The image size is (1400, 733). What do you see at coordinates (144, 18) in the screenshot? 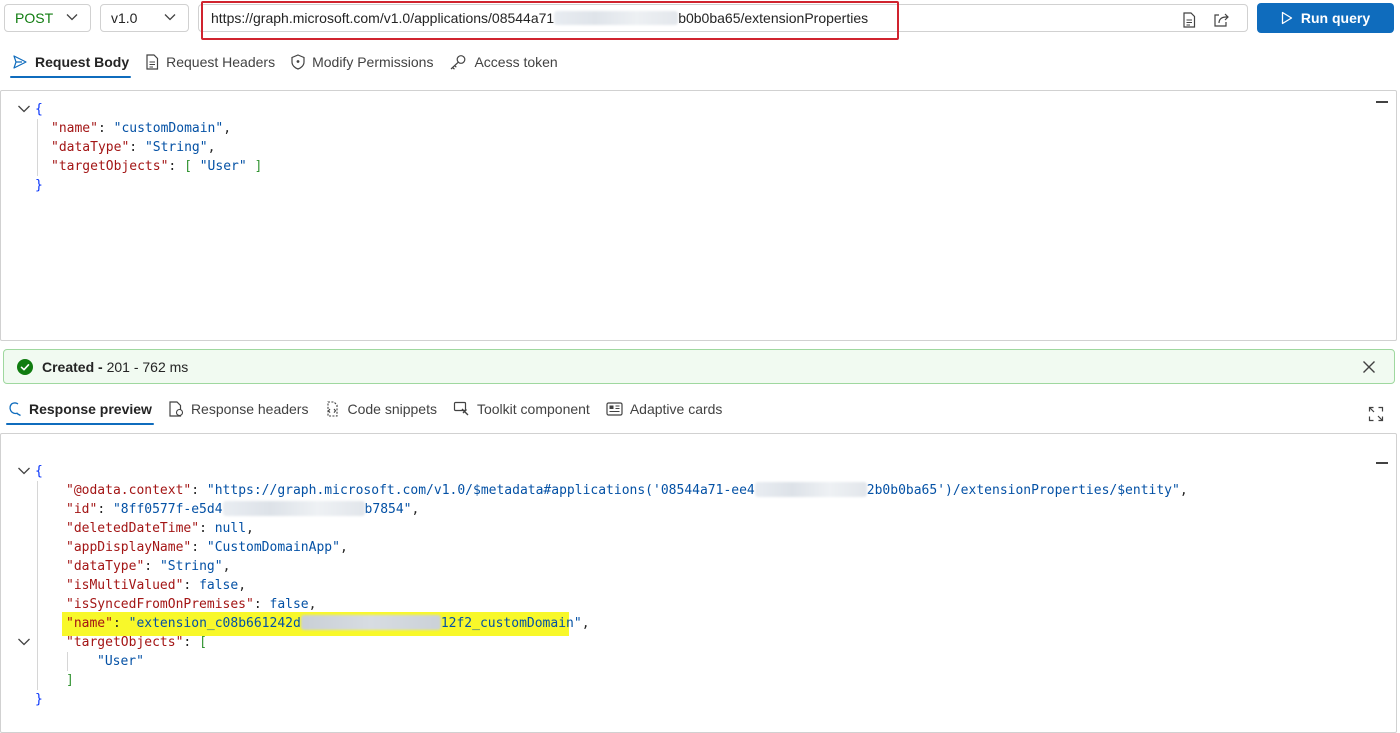
I see `api-version-dropdown: v1.0` at bounding box center [144, 18].